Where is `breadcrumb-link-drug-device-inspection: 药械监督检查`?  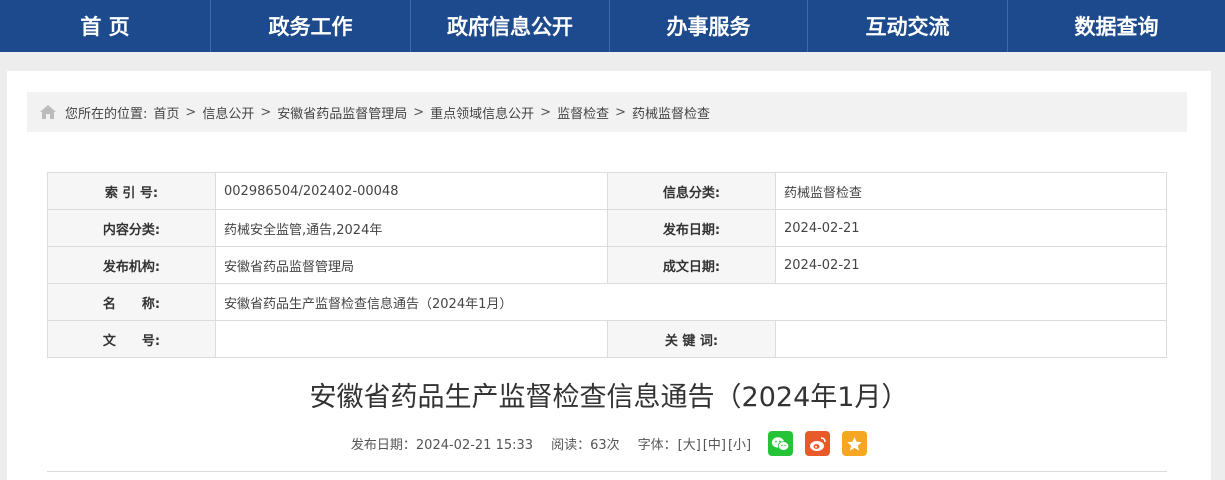 breadcrumb-link-drug-device-inspection: 药械监督检查 is located at coordinates (671, 112).